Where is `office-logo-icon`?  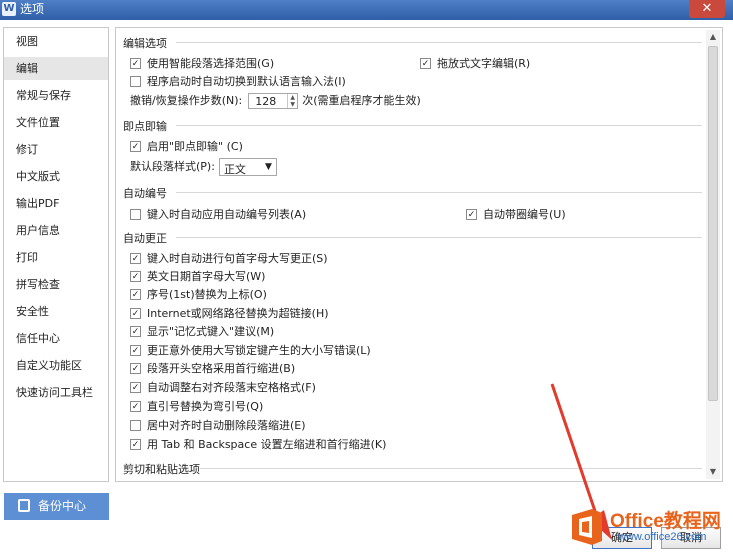 office-logo-icon is located at coordinates (587, 527).